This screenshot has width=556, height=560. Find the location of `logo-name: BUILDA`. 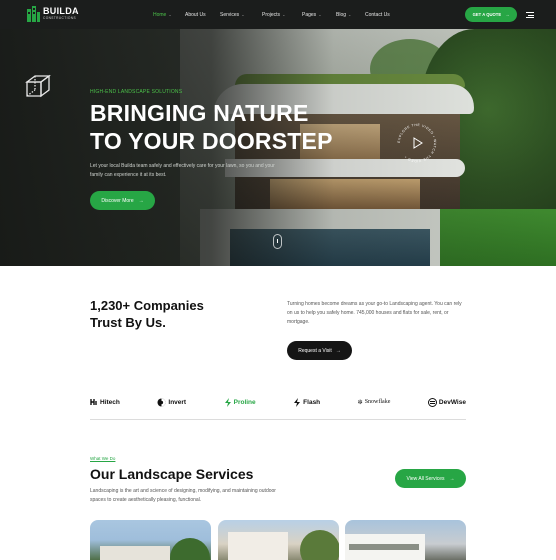

logo-name: BUILDA is located at coordinates (61, 11).